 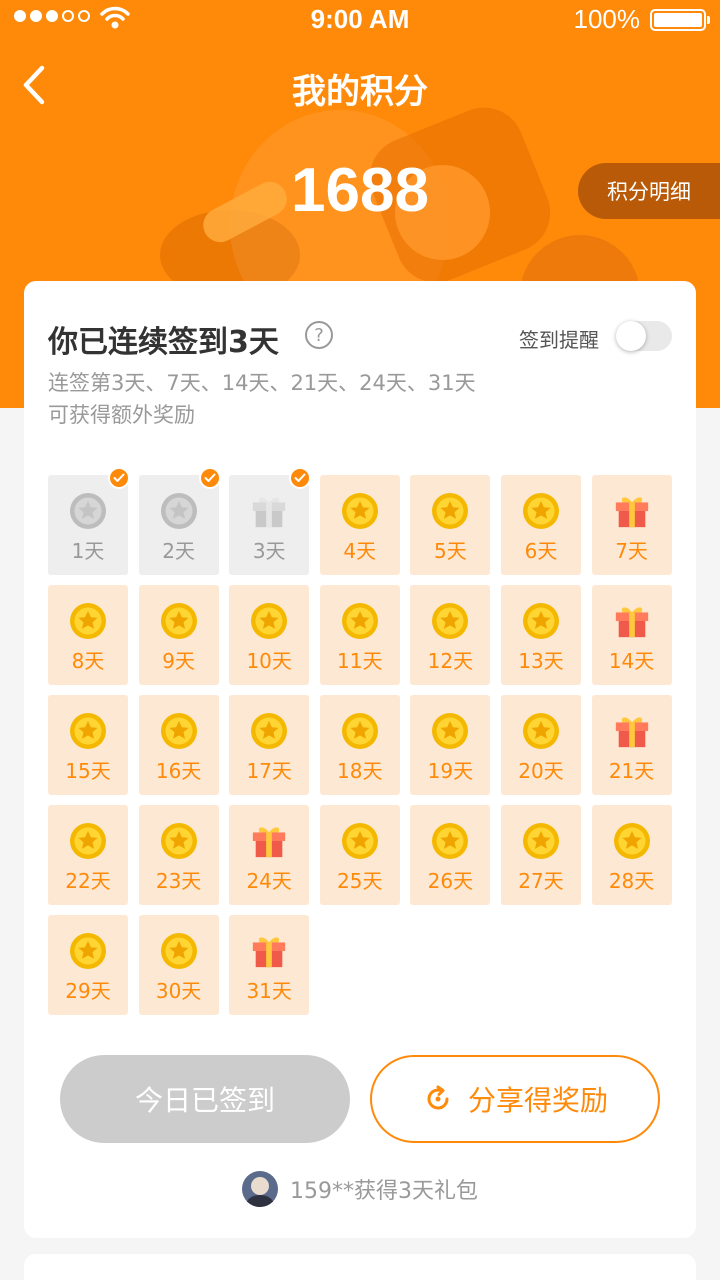 What do you see at coordinates (450, 551) in the screenshot?
I see `day-label: 5天` at bounding box center [450, 551].